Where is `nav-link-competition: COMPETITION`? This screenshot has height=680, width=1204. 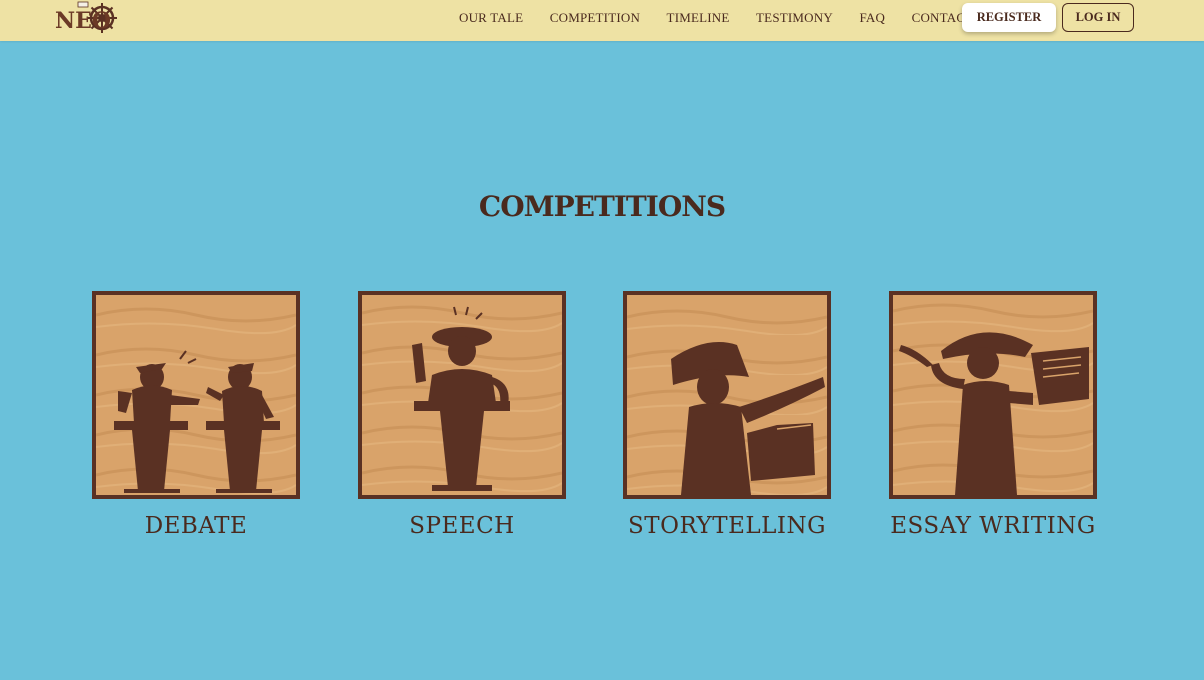
nav-link-competition: COMPETITION is located at coordinates (595, 18).